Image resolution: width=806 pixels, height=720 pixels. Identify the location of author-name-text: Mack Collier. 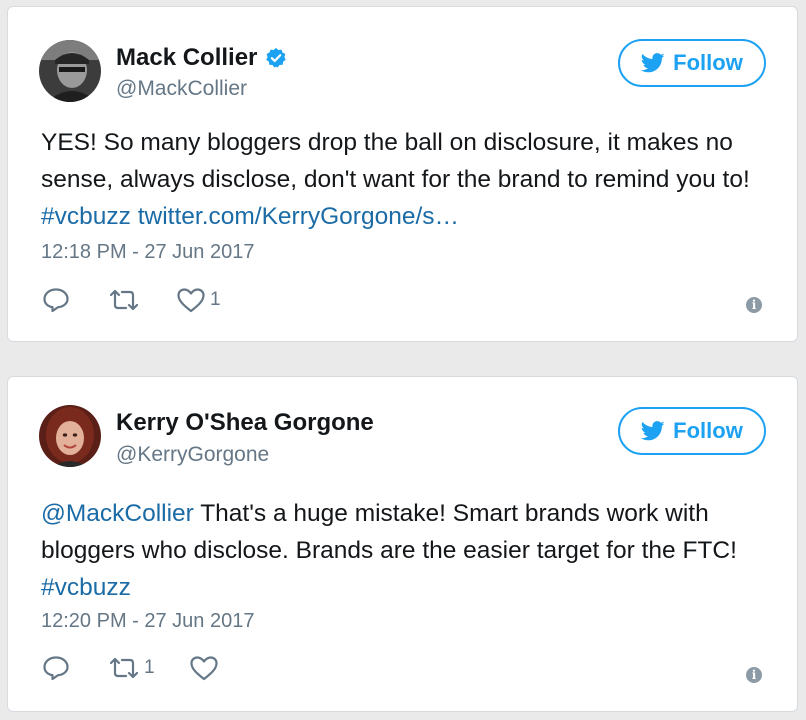
(187, 57).